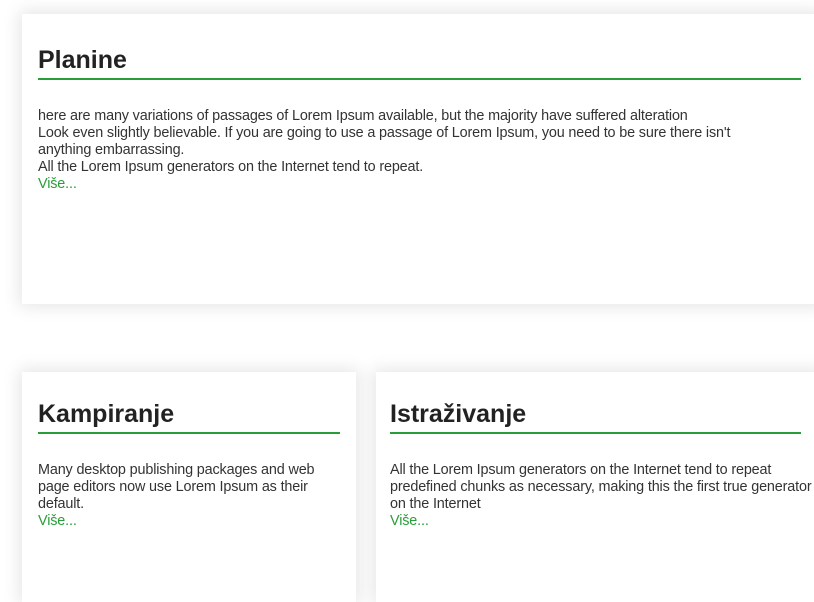 Image resolution: width=814 pixels, height=602 pixels. I want to click on card-title: Planine, so click(419, 62).